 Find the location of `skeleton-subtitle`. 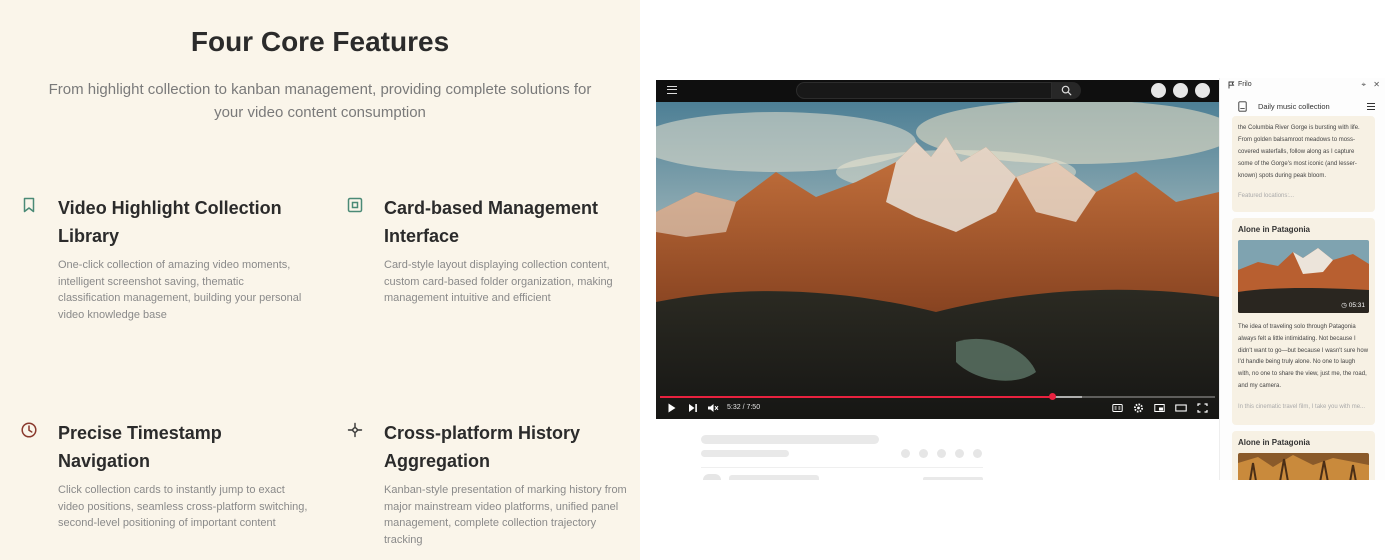

skeleton-subtitle is located at coordinates (745, 453).